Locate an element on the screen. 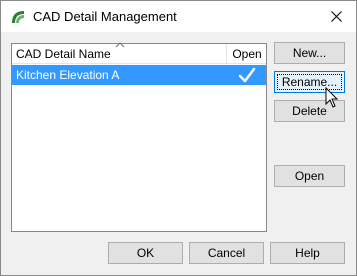 Image resolution: width=357 pixels, height=276 pixels. column-header-open: Open is located at coordinates (247, 54).